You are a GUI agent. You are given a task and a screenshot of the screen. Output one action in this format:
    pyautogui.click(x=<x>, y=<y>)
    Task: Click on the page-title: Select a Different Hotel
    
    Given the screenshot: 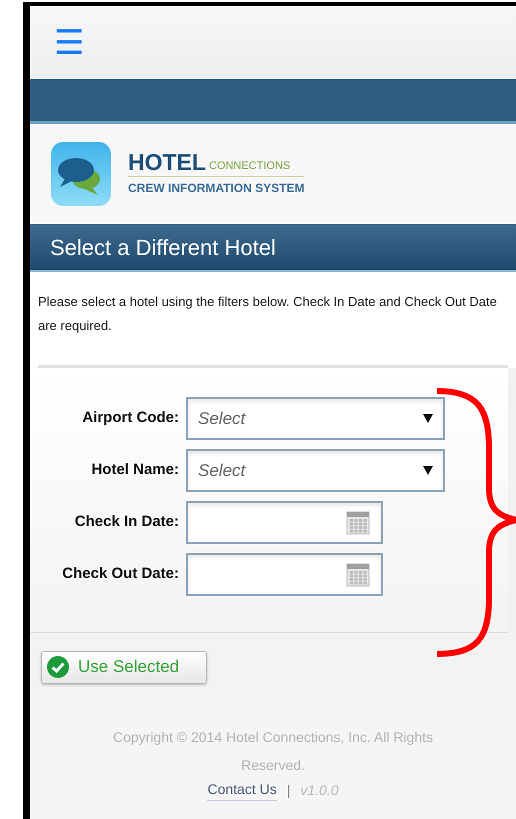 What is the action you would take?
    pyautogui.click(x=163, y=248)
    